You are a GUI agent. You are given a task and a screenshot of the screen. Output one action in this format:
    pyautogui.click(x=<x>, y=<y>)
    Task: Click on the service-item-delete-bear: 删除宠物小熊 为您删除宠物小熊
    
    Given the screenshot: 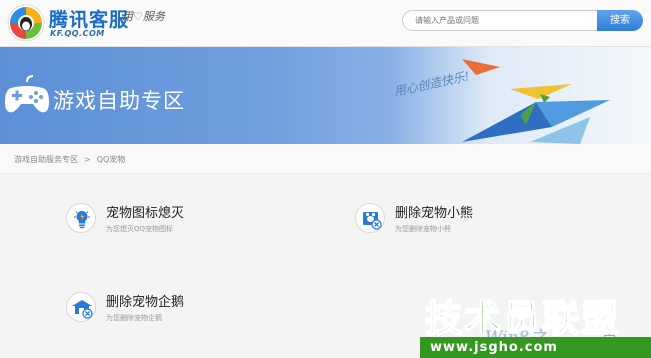 What is the action you would take?
    pyautogui.click(x=470, y=226)
    